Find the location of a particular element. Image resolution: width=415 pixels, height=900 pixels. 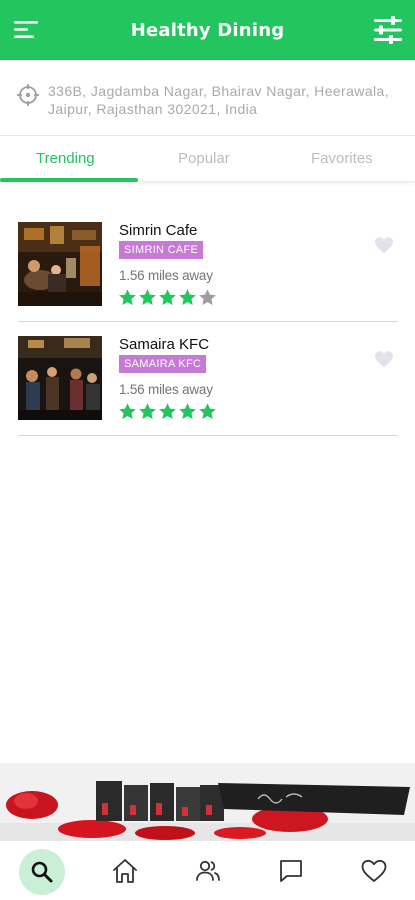

app-title: Healthy Dining is located at coordinates (207, 30).